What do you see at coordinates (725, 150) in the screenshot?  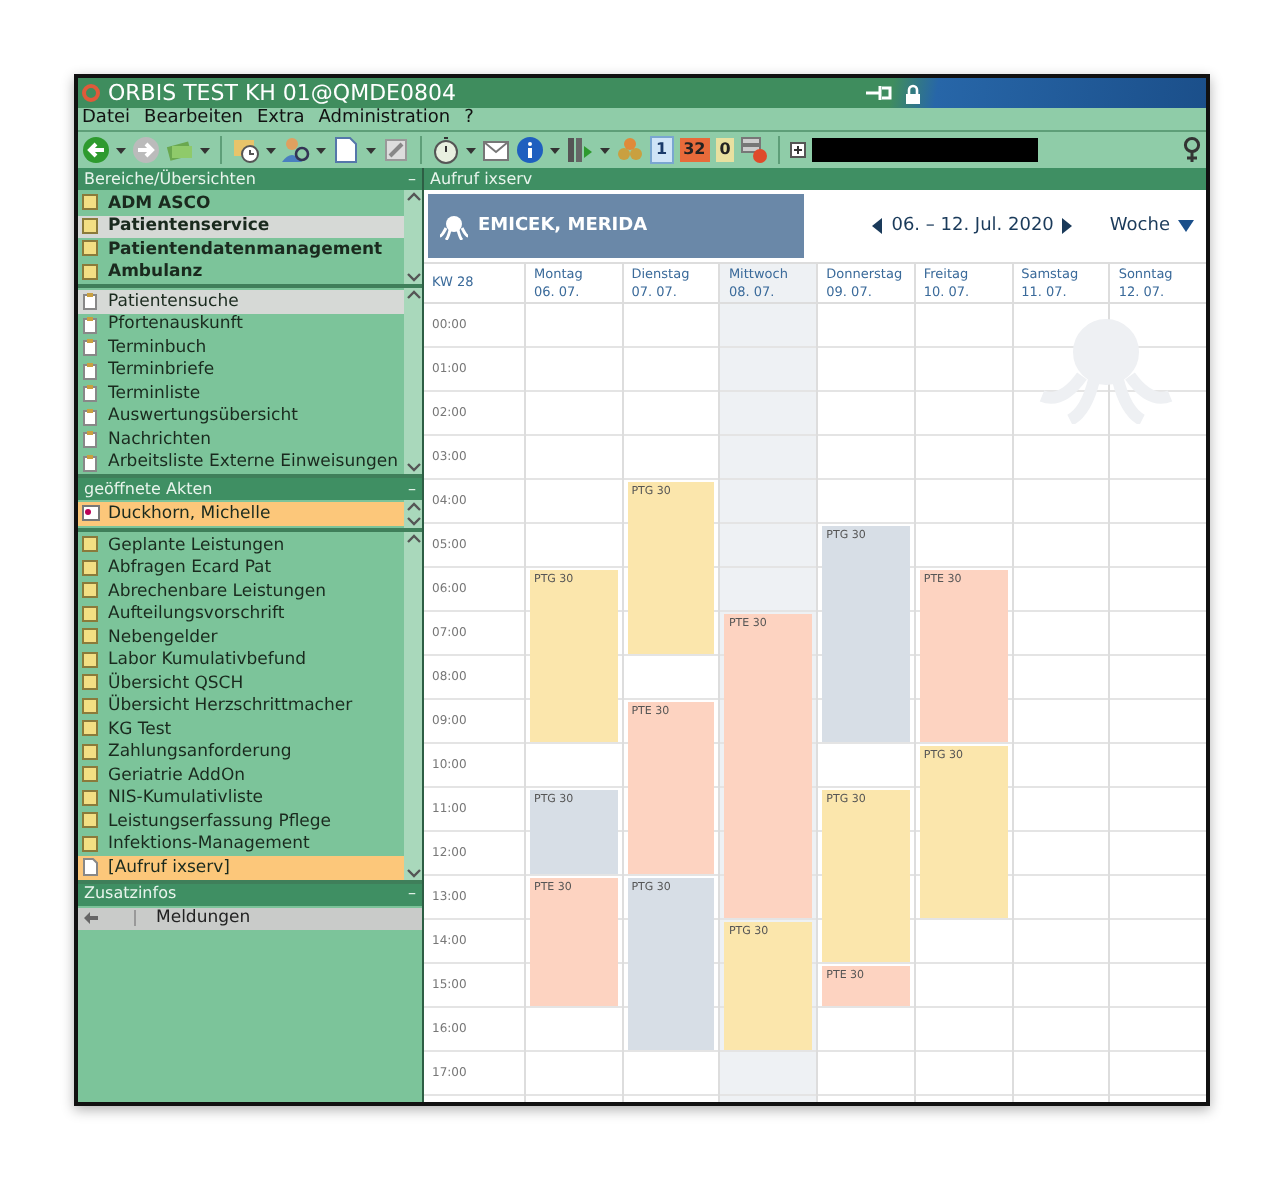 I see `count-badge: 0` at bounding box center [725, 150].